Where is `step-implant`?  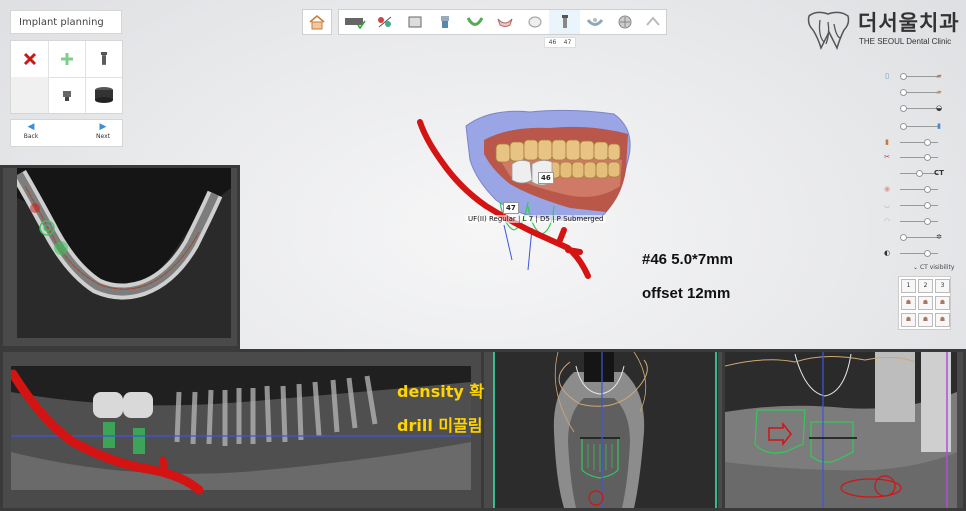
step-implant is located at coordinates (564, 22).